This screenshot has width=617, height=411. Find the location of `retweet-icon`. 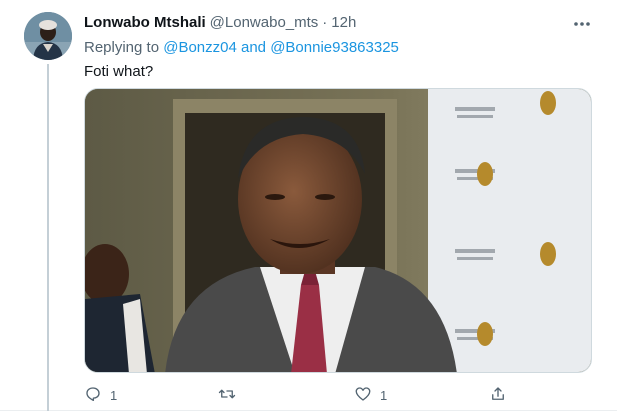

retweet-icon is located at coordinates (227, 395).